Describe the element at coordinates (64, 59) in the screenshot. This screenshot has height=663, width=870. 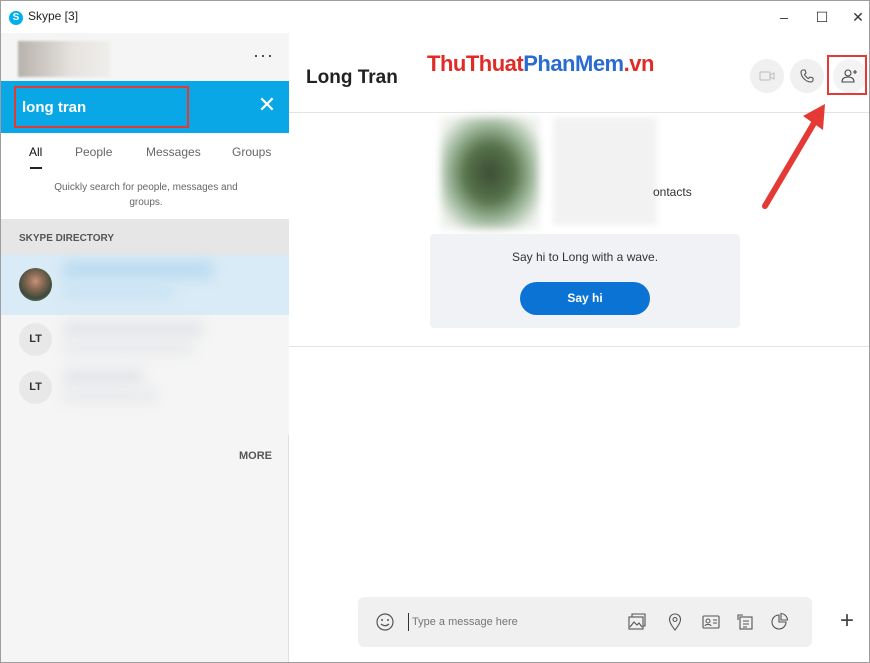
I see `profile-avatar` at that location.